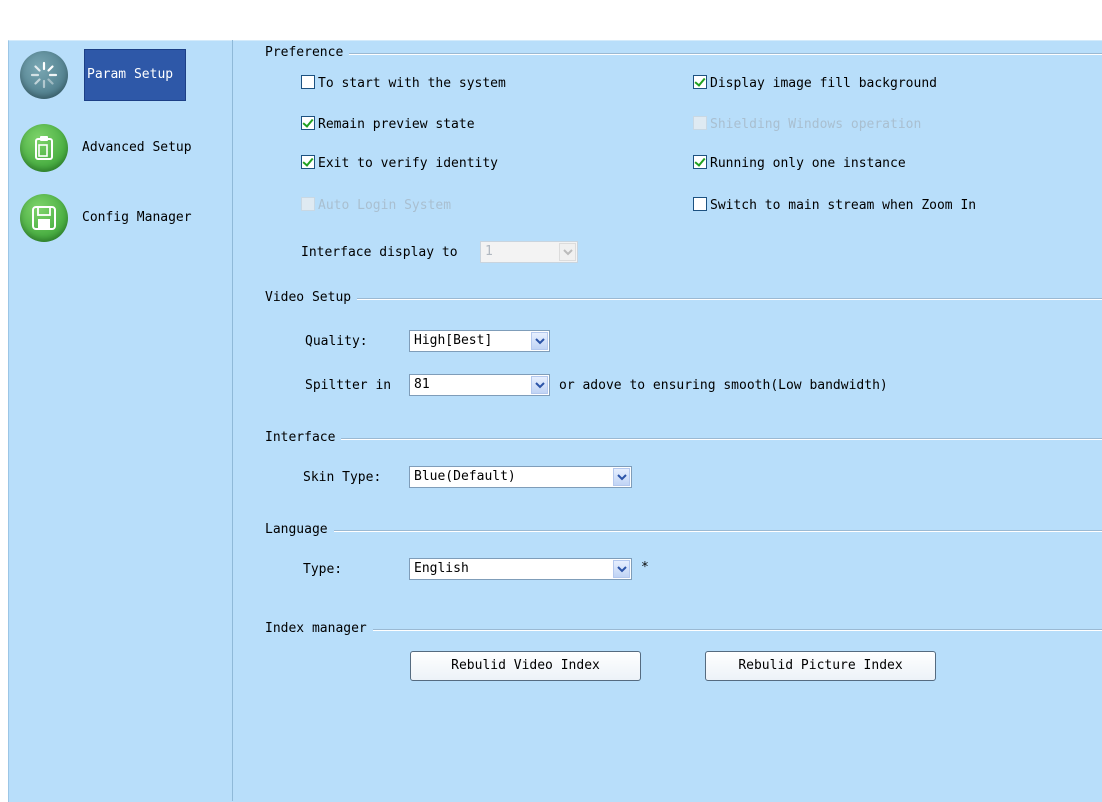 The image size is (1102, 802). I want to click on interface-group-line, so click(683, 439).